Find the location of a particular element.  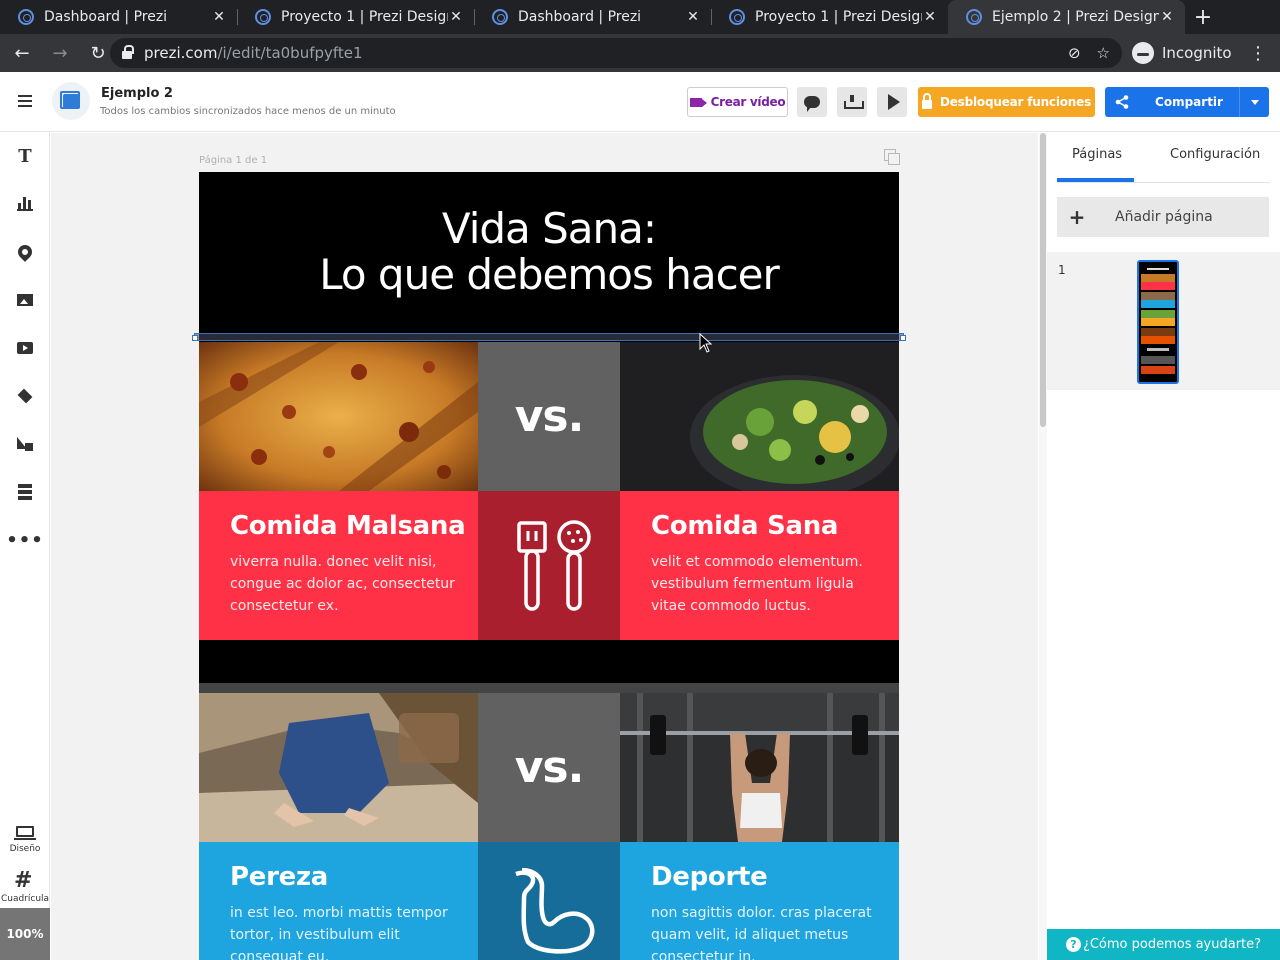

hamburger-menu-icon is located at coordinates (25, 101).